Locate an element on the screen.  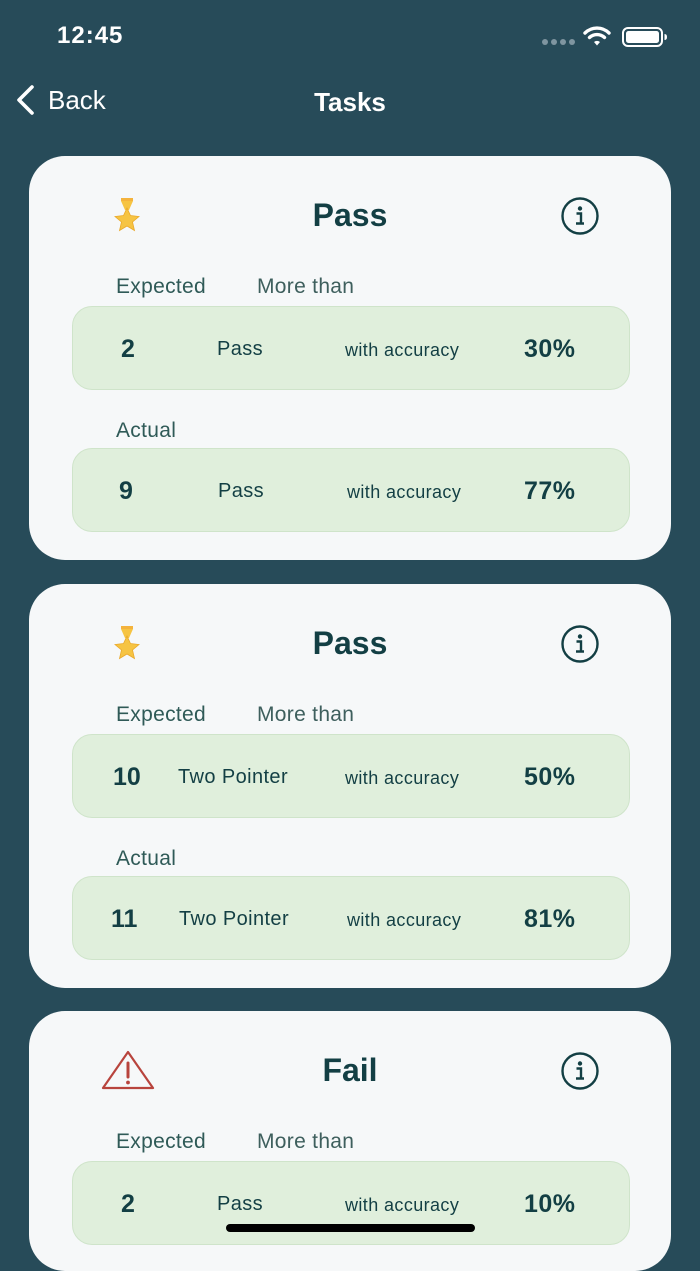
expected-task: Two Pointer is located at coordinates (233, 777).